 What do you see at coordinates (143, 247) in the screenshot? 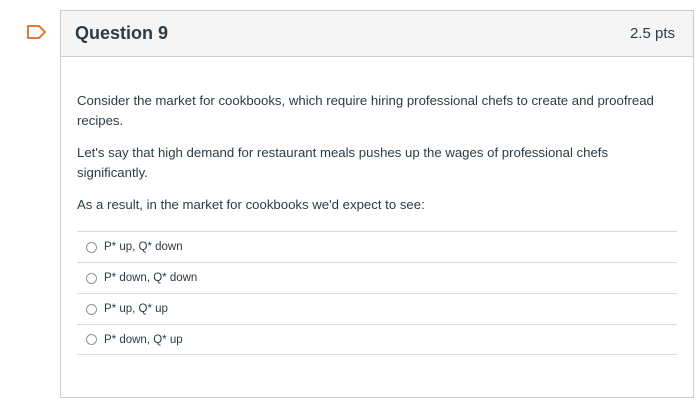
I see `answer-label: P* up, Q* down` at bounding box center [143, 247].